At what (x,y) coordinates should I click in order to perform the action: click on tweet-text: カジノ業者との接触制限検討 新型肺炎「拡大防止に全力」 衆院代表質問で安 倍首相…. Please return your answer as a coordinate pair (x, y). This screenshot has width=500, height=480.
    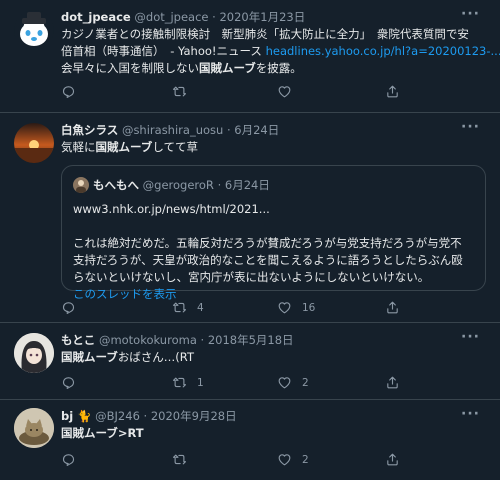
    Looking at the image, I should click on (280, 51).